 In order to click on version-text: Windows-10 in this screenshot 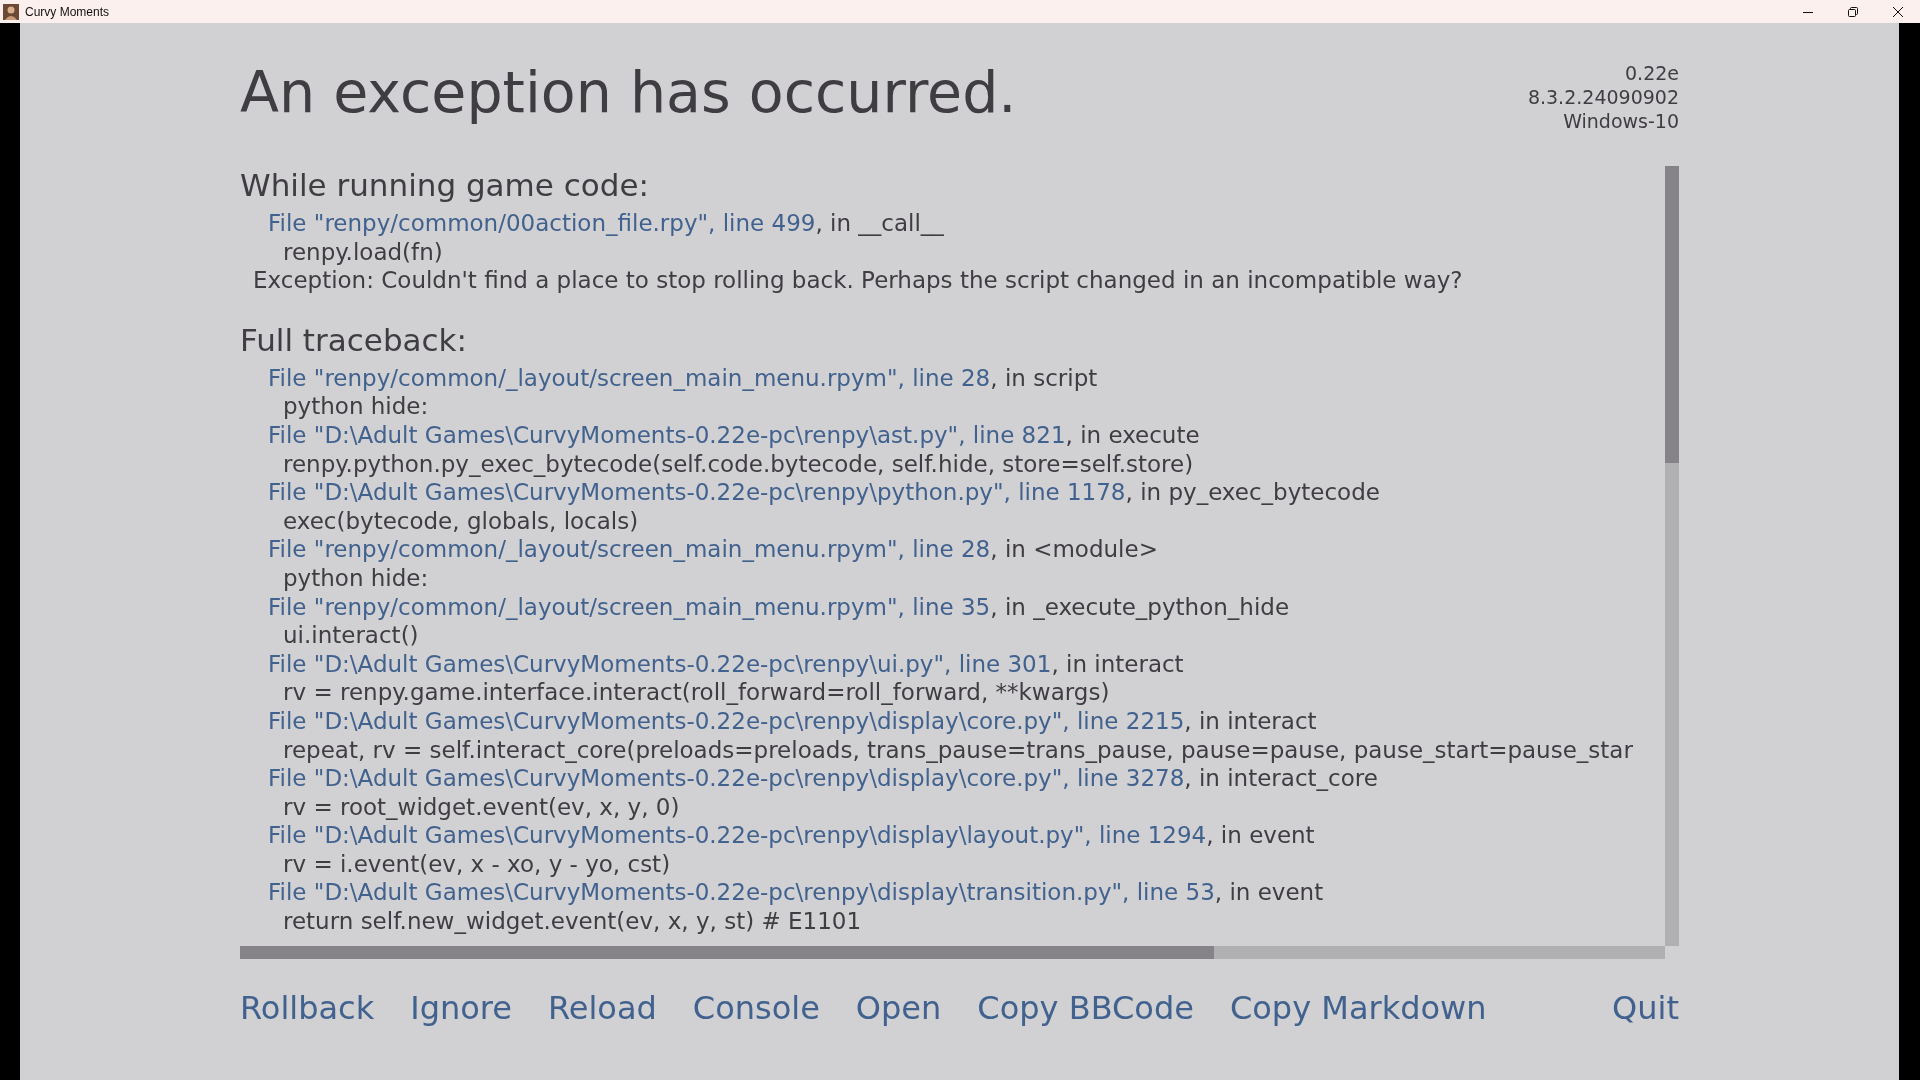, I will do `click(1621, 121)`.